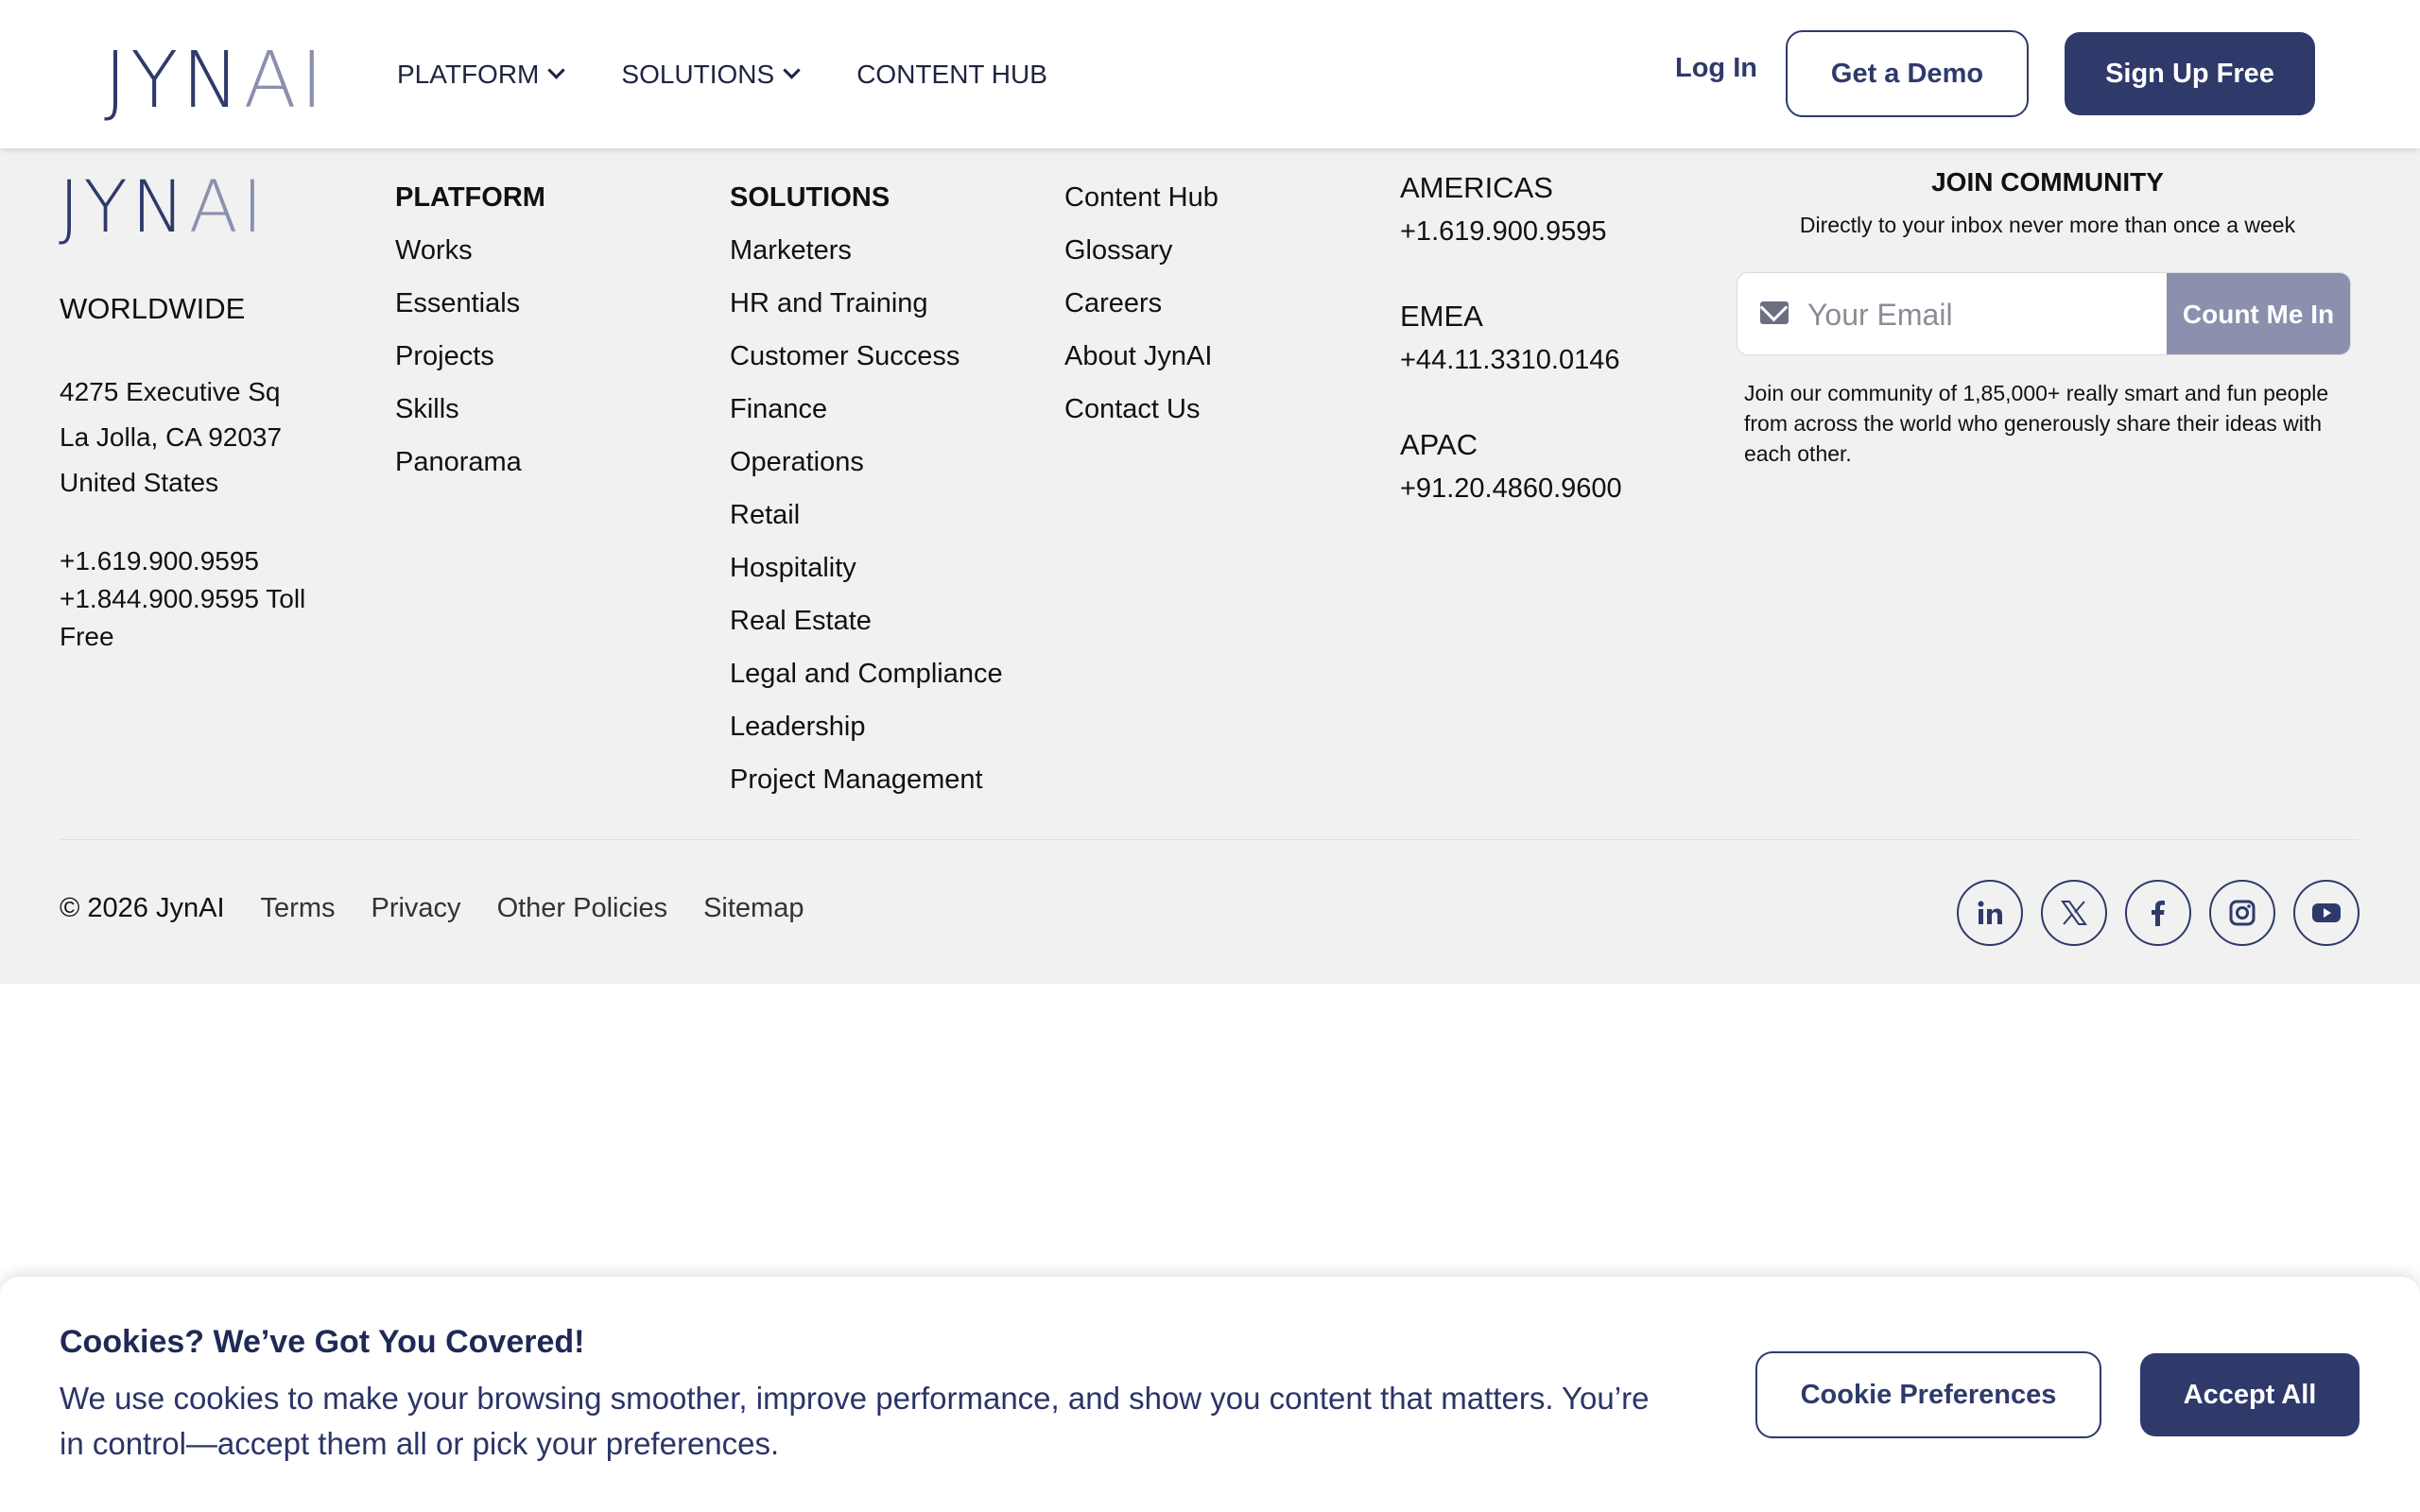  What do you see at coordinates (1503, 209) in the screenshot?
I see `region-americas: AMERICAS +1.619.900.9595` at bounding box center [1503, 209].